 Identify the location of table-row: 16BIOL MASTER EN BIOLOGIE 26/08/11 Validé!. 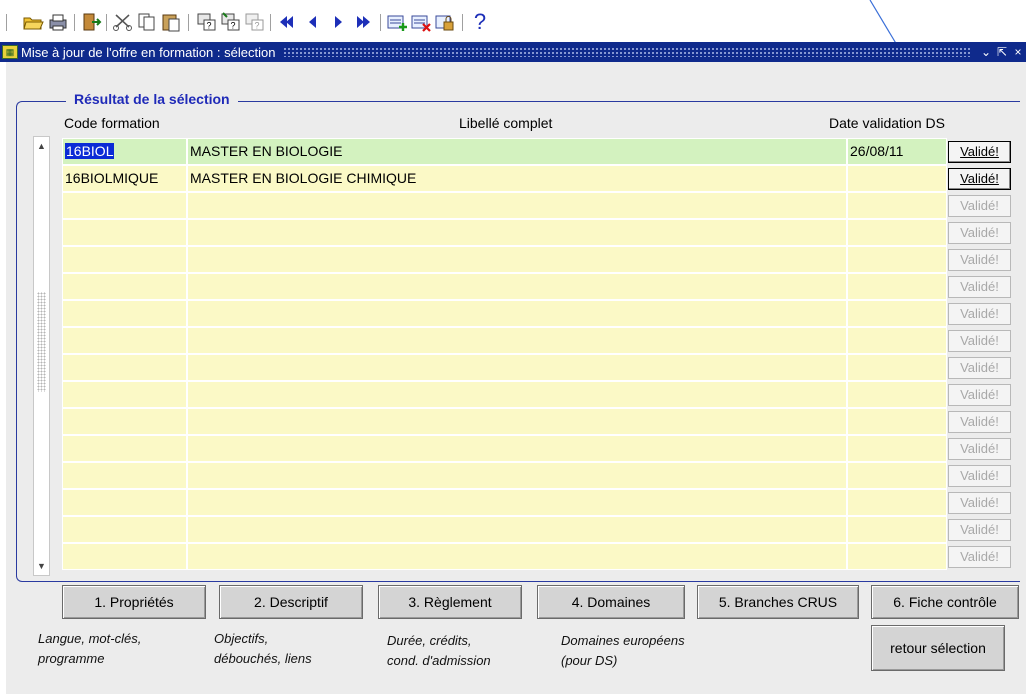
(539, 151).